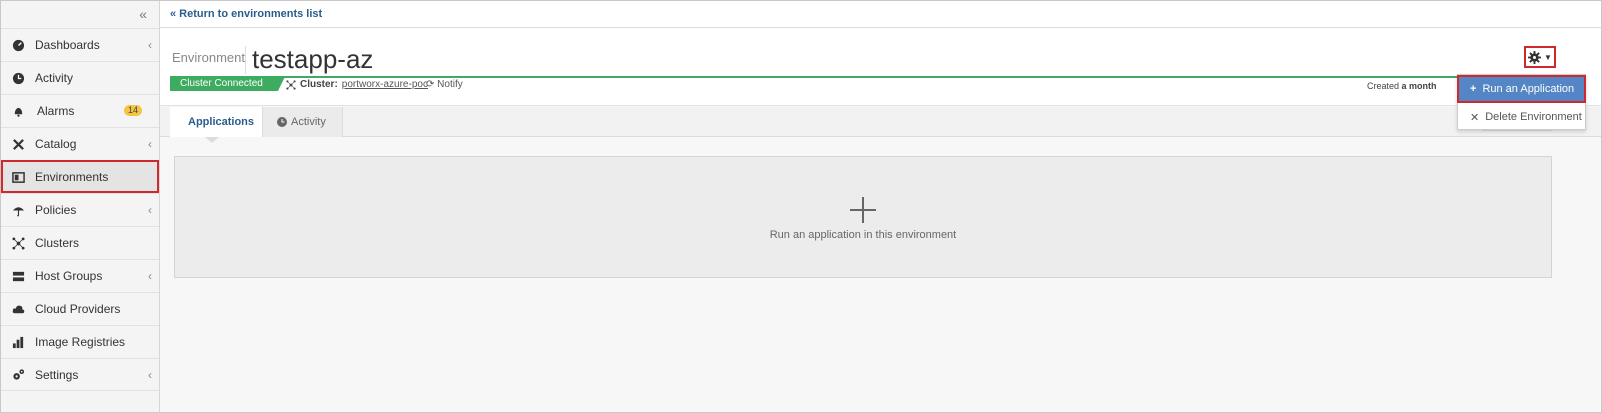 Image resolution: width=1602 pixels, height=413 pixels. Describe the element at coordinates (212, 140) in the screenshot. I see `active-tab-pointer` at that location.